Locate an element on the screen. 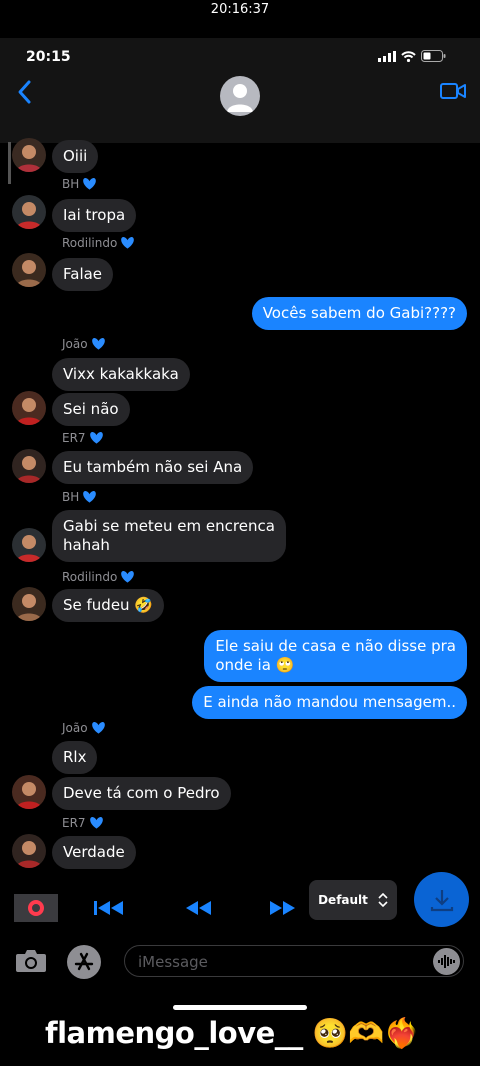 The height and width of the screenshot is (1066, 480). message-text: Sei não is located at coordinates (91, 409).